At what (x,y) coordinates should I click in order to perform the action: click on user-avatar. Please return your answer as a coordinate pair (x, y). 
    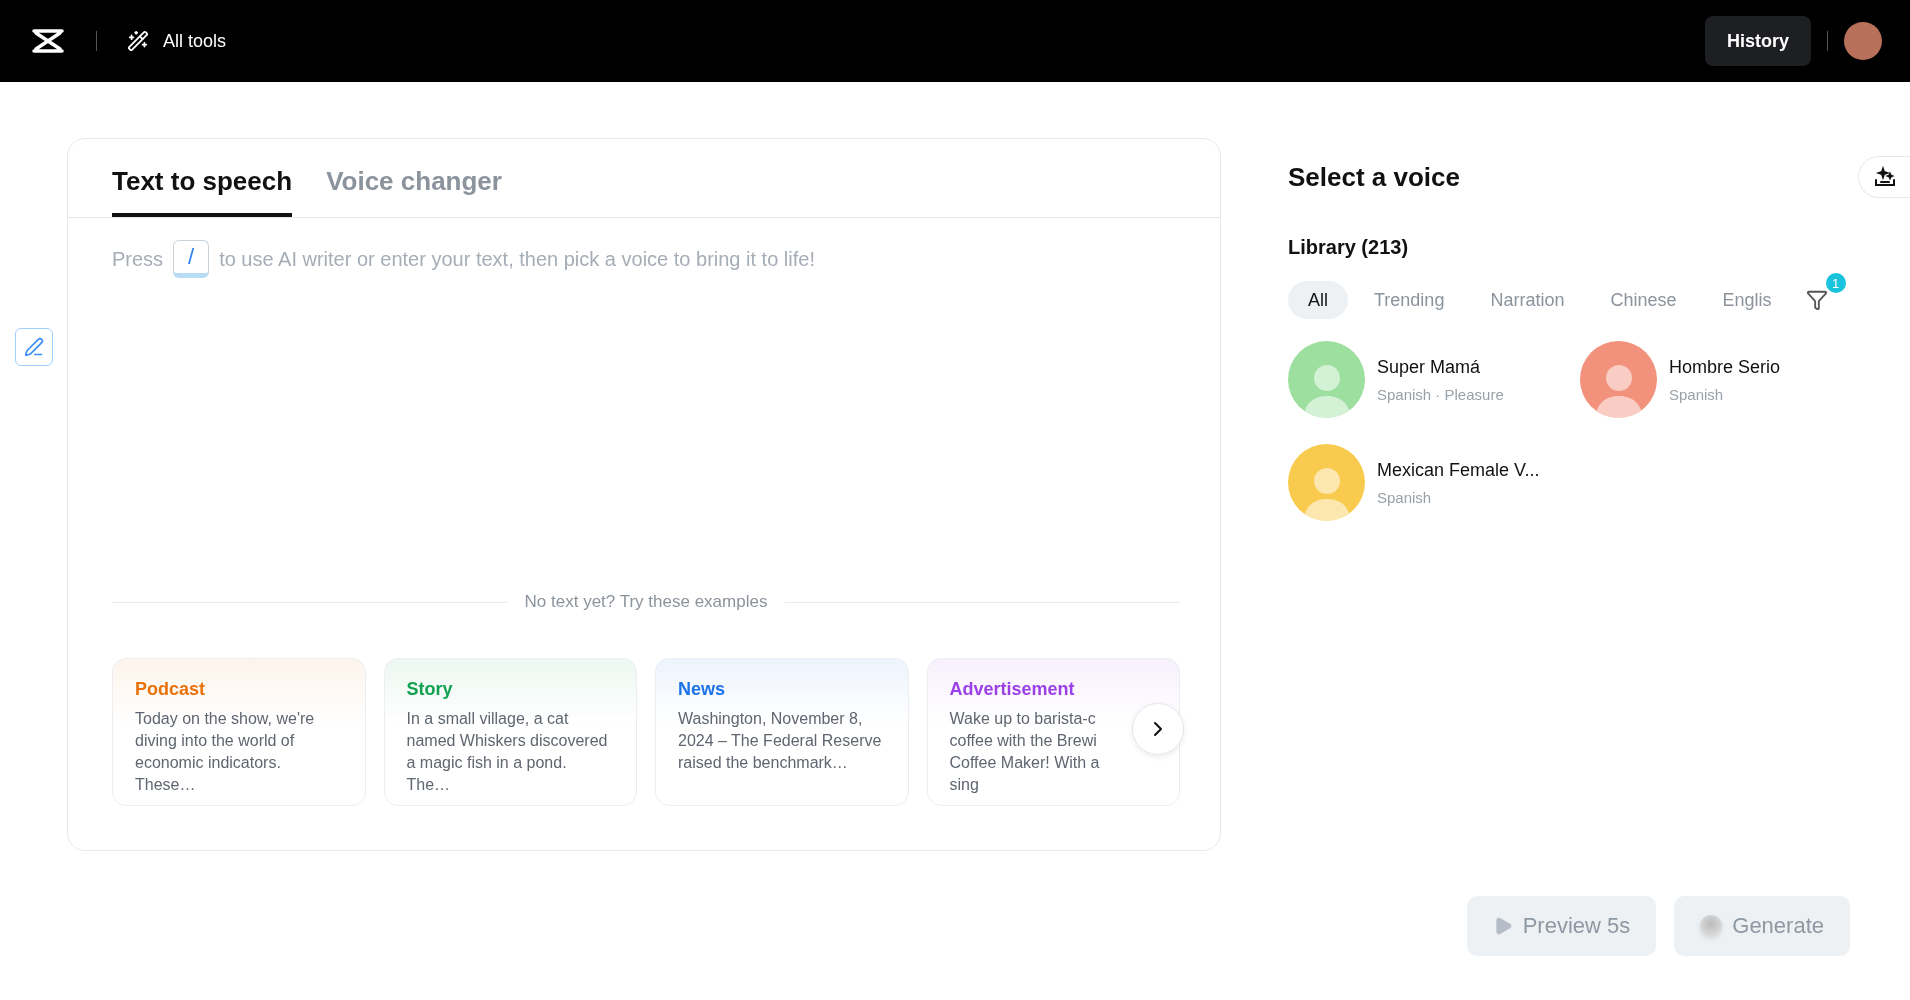
    Looking at the image, I should click on (1863, 41).